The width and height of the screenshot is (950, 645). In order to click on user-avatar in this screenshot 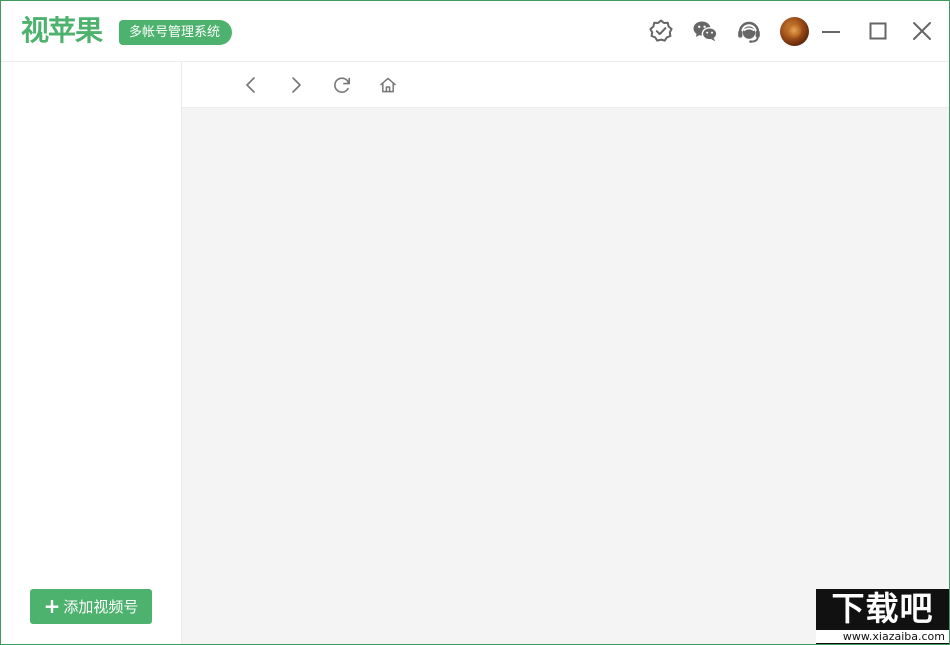, I will do `click(794, 31)`.